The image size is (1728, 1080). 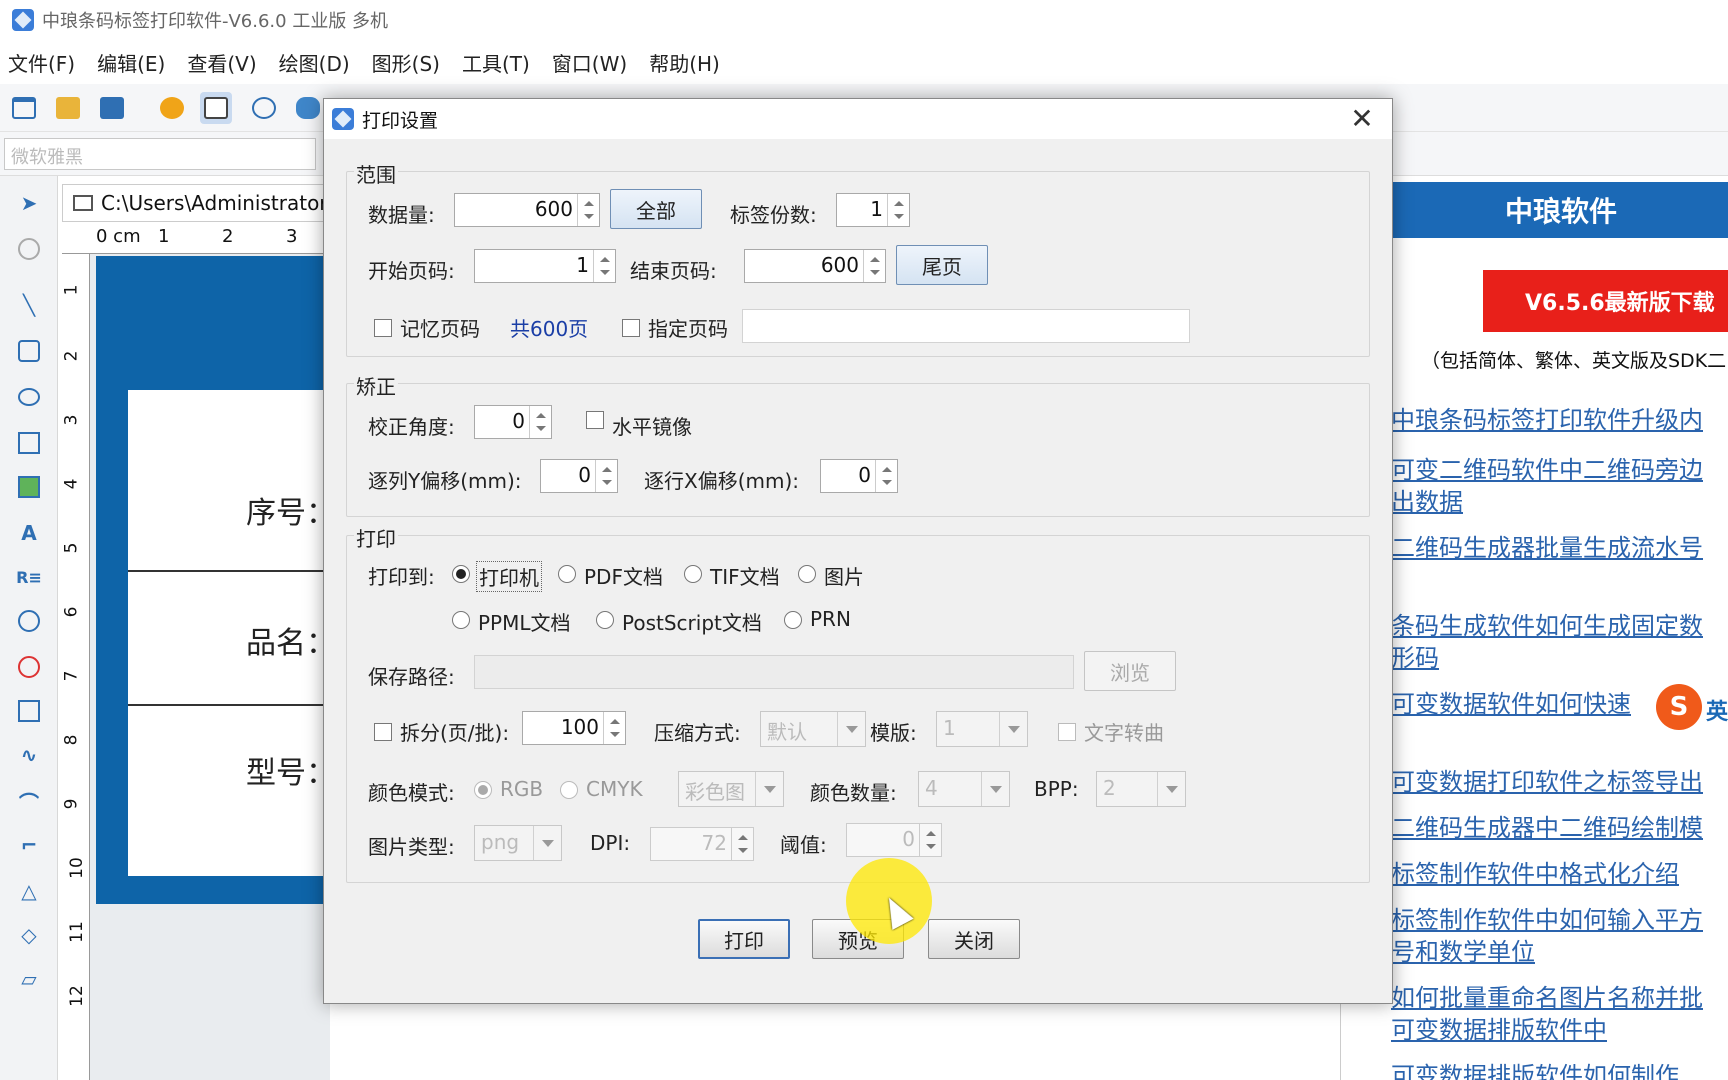 What do you see at coordinates (29, 711) in the screenshot?
I see `grid-tool` at bounding box center [29, 711].